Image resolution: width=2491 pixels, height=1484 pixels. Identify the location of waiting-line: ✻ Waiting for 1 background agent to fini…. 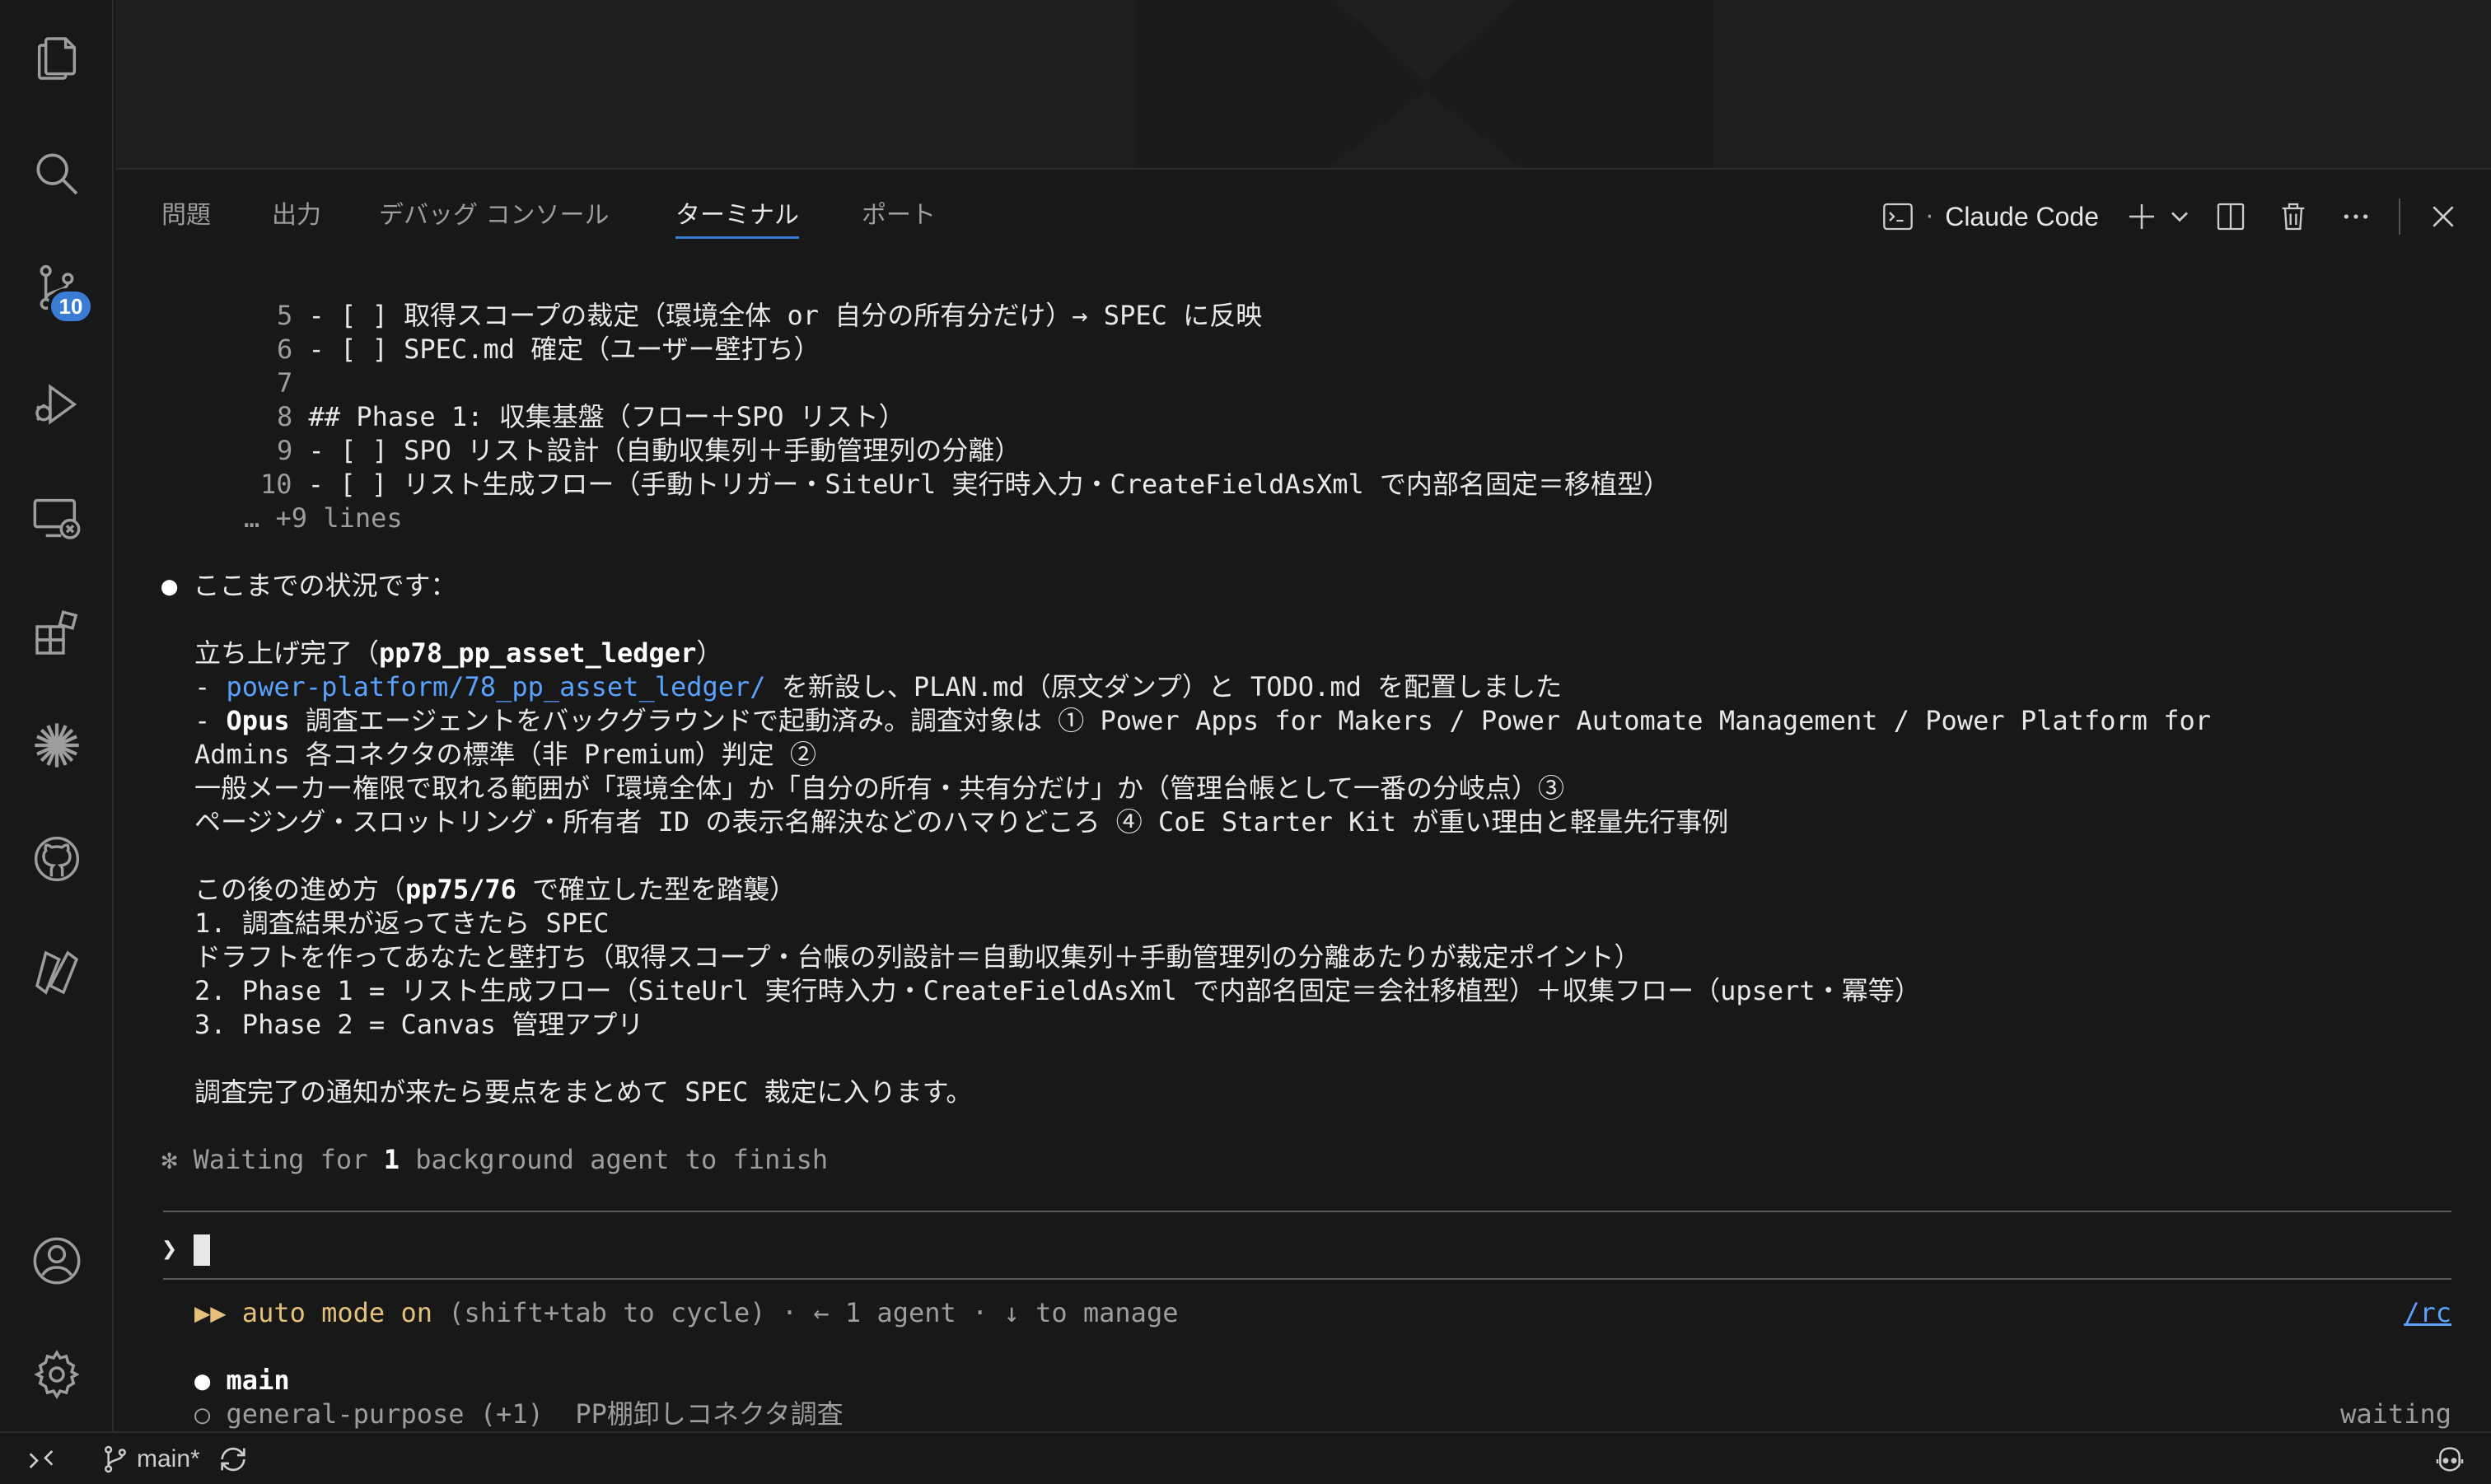
(495, 1159).